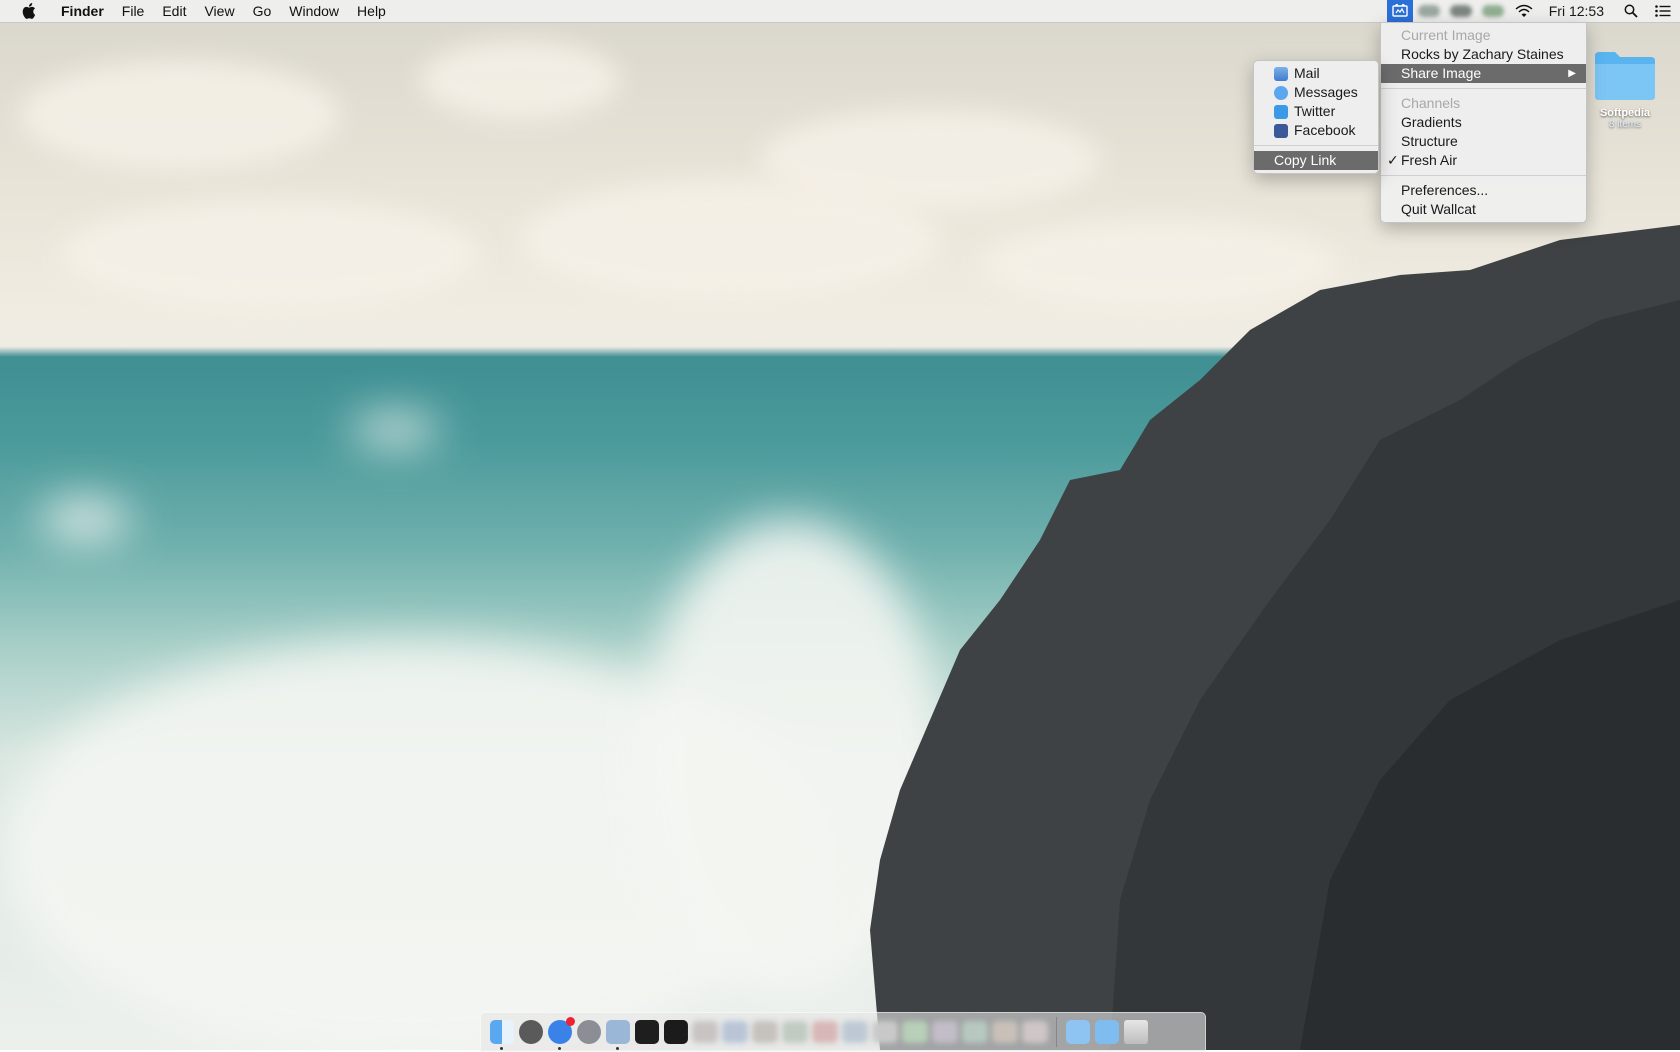 The image size is (1680, 1052). I want to click on downloads-folder-dock-icon, so click(1107, 1032).